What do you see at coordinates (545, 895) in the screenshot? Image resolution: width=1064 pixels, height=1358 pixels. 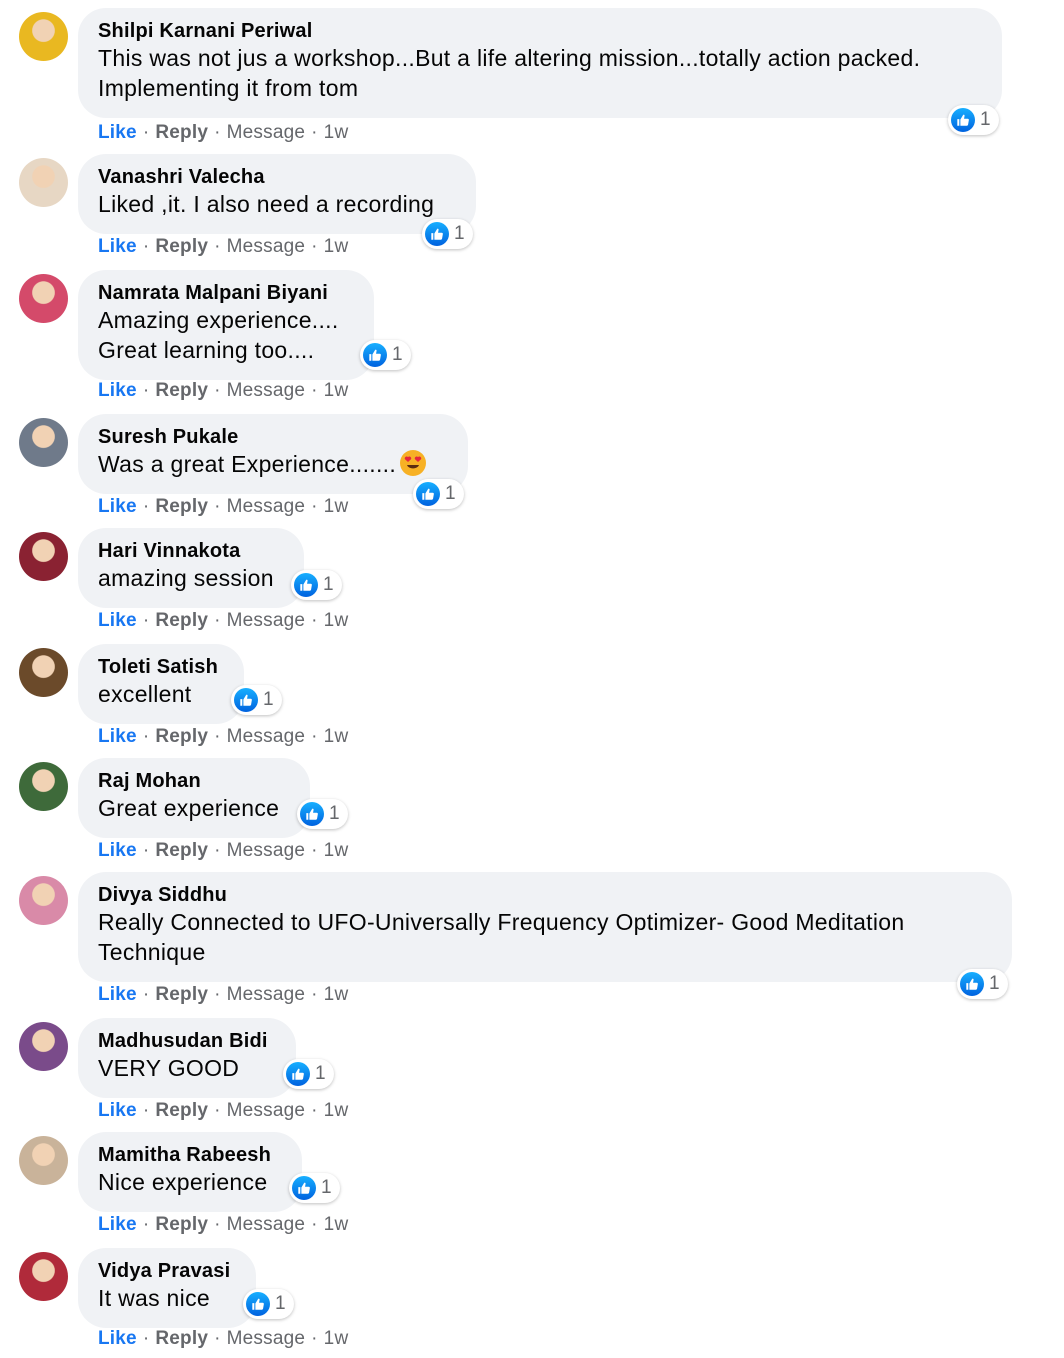 I see `comment-author: Divya Siddhu` at bounding box center [545, 895].